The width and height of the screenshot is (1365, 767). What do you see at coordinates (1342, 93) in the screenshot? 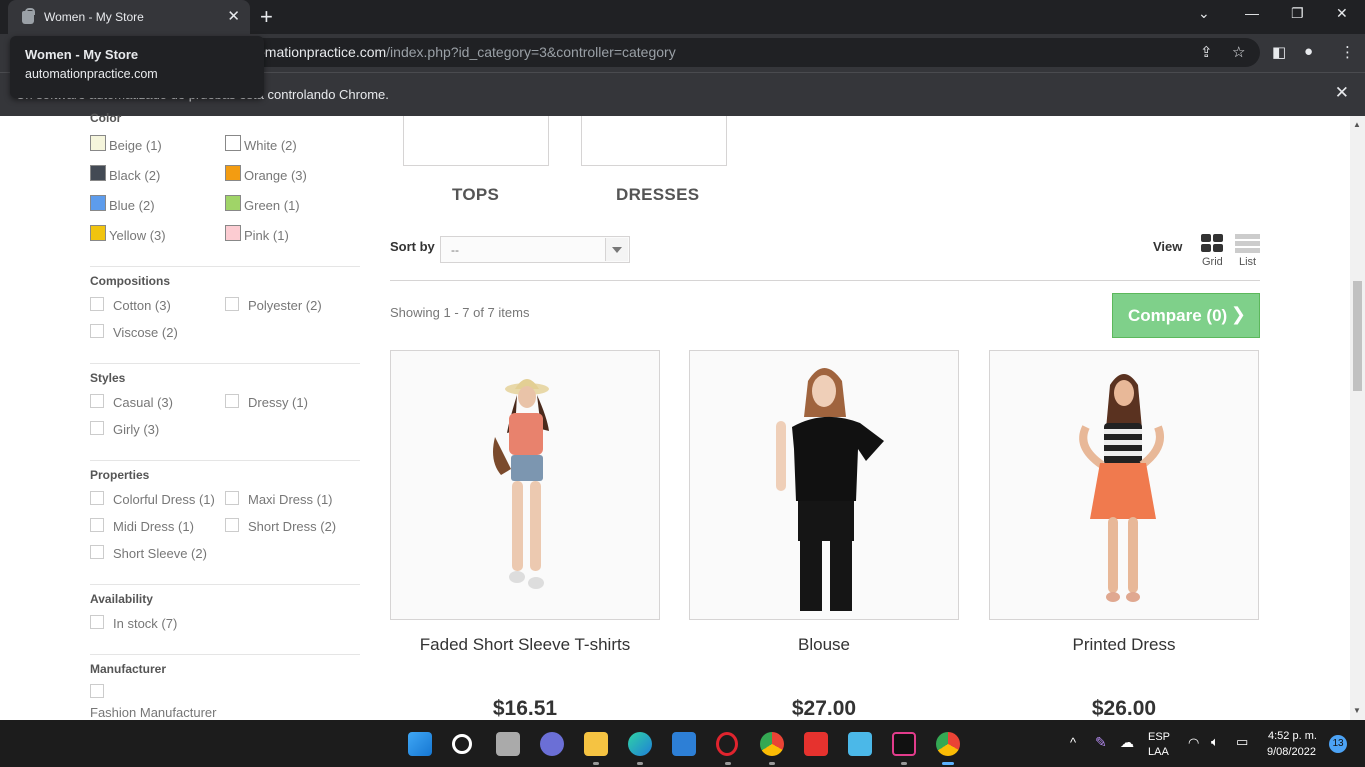
I see `infobar-close-icon: ✕` at bounding box center [1342, 93].